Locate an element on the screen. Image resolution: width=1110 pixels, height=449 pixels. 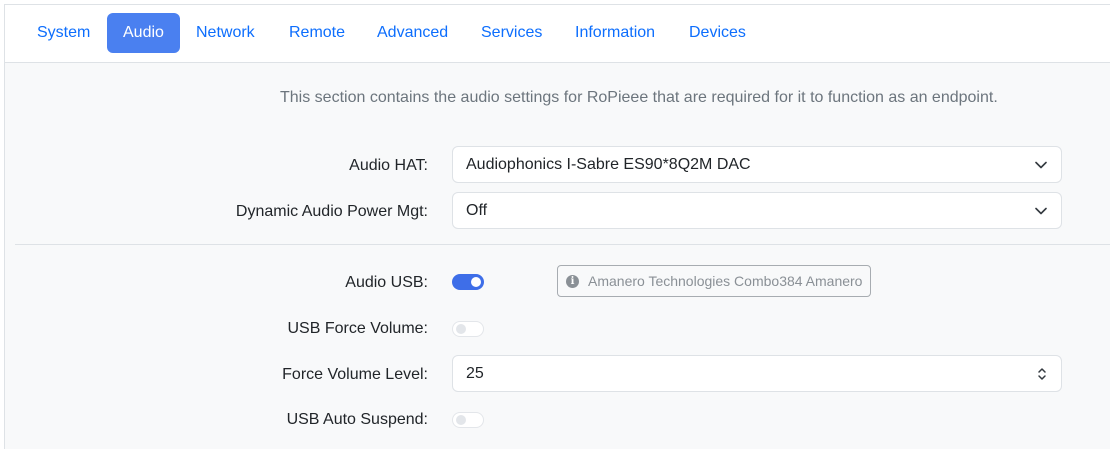
audio-usb-label: Audio USB: is located at coordinates (386, 282).